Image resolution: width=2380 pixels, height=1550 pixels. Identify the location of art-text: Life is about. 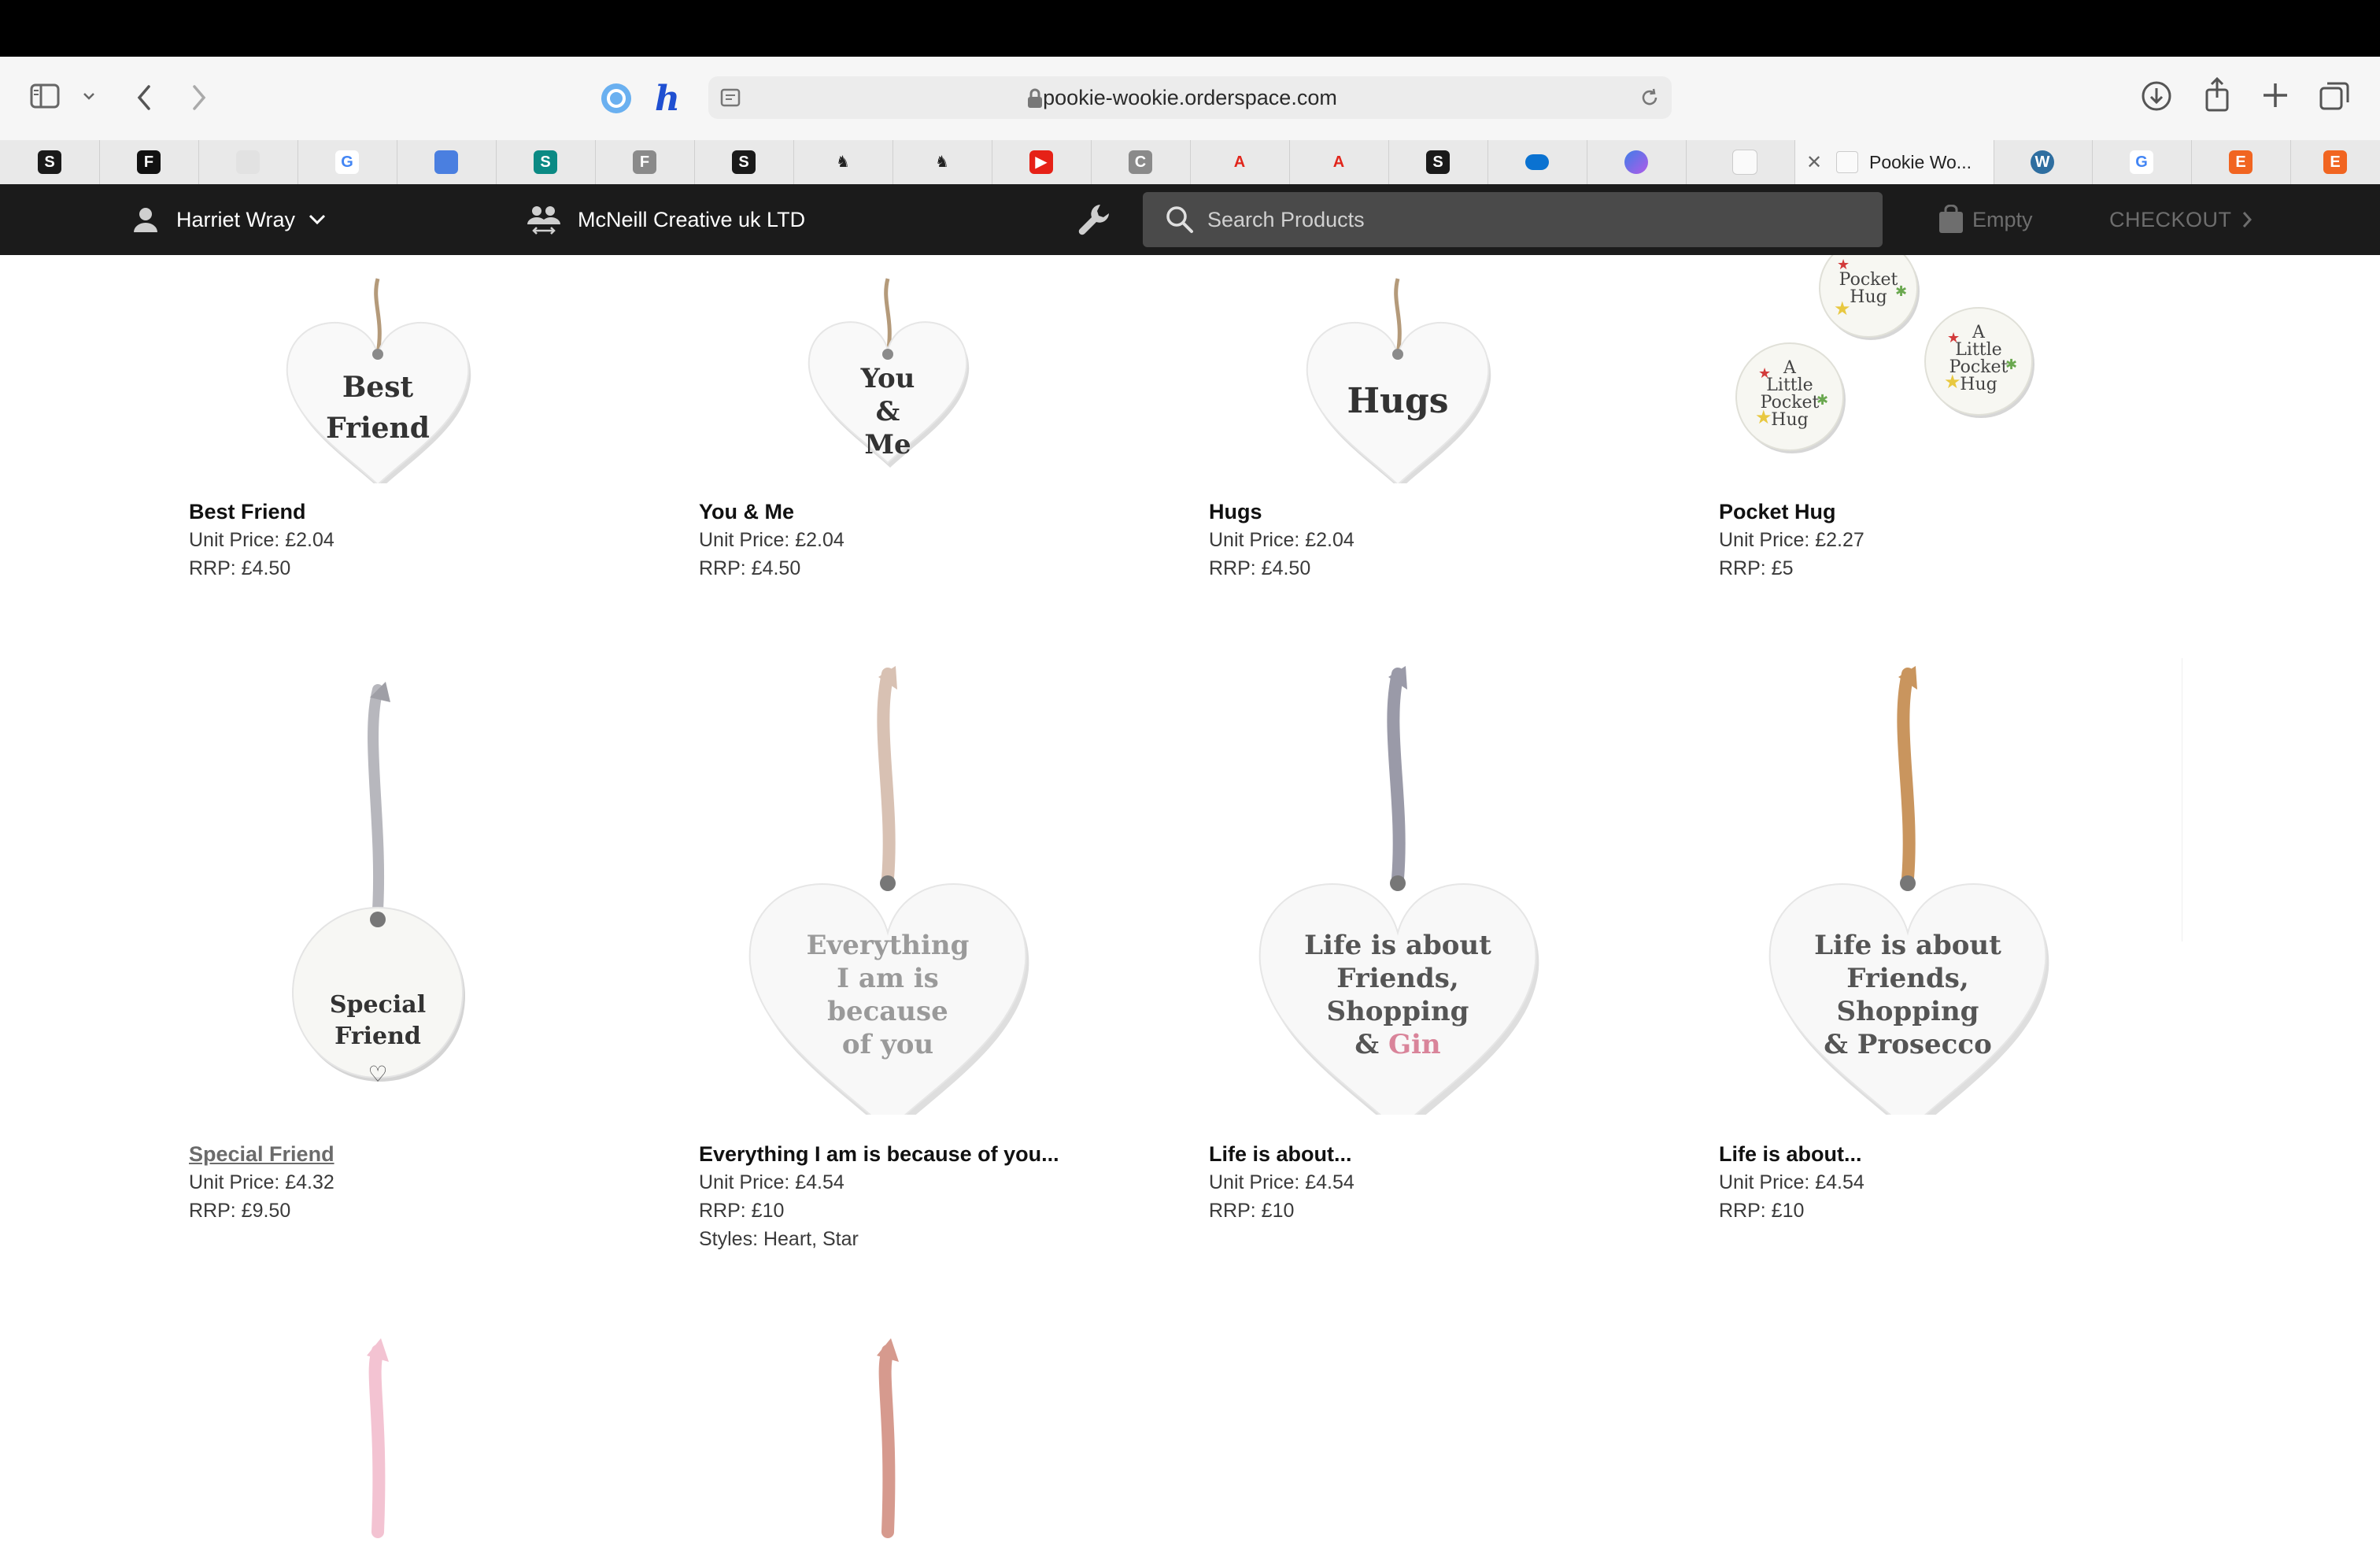
(1397, 945).